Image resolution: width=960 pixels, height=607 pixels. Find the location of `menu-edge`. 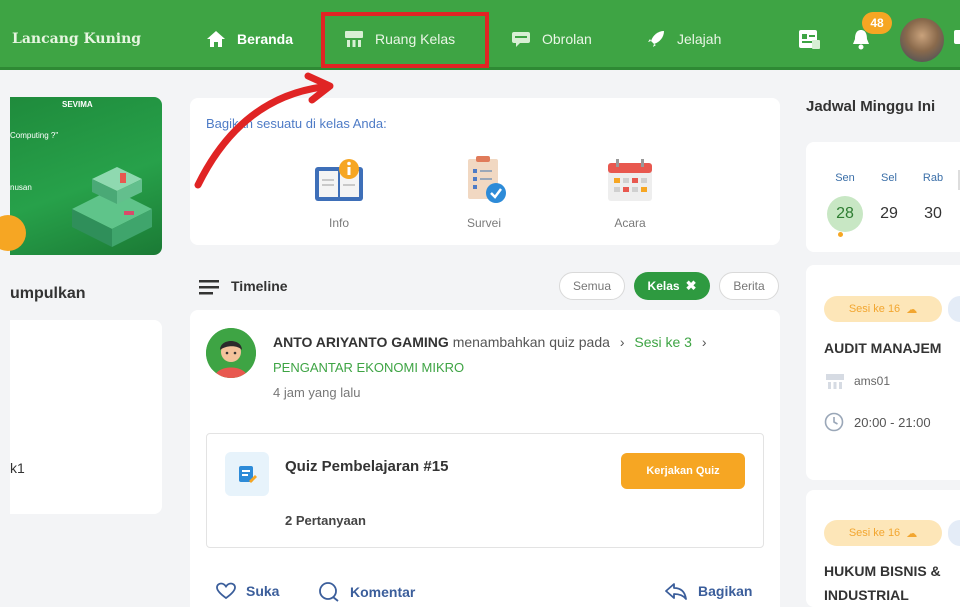

menu-edge is located at coordinates (957, 37).